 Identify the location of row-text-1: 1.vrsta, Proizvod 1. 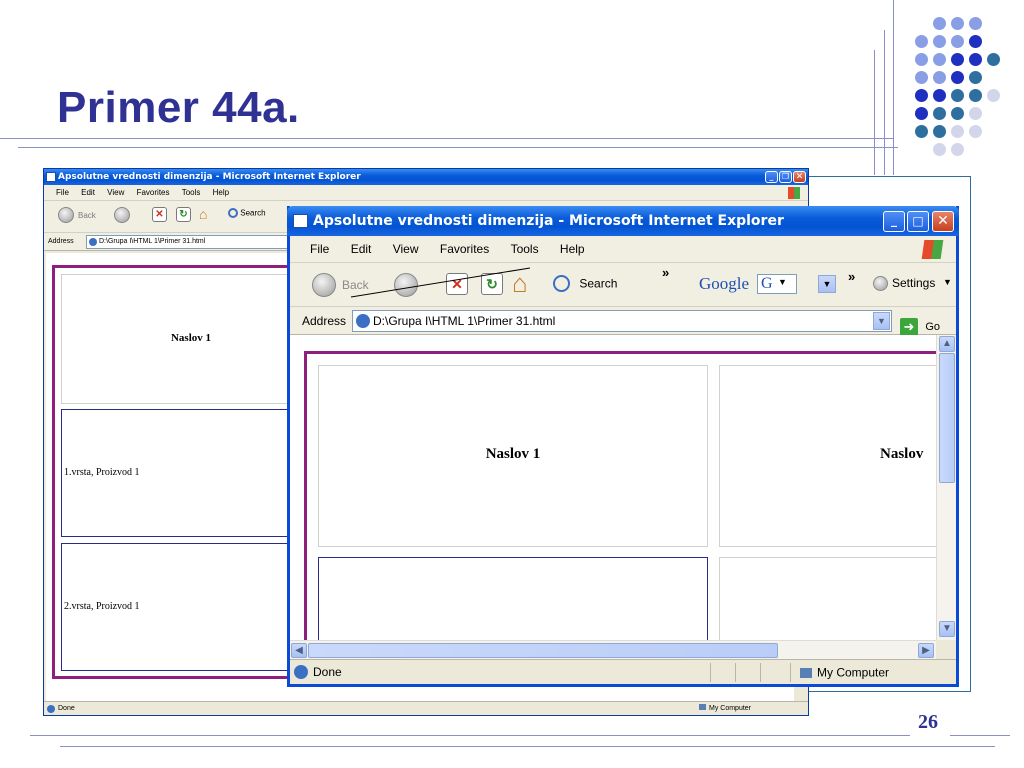
(102, 472).